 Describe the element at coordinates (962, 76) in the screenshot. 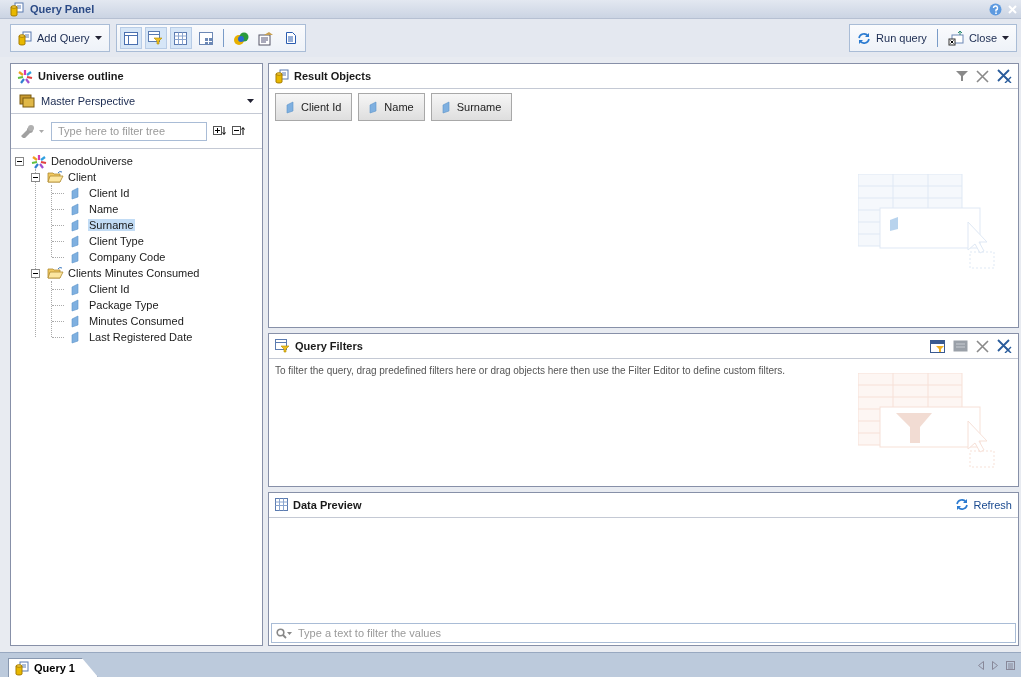

I see `filter-icon` at that location.